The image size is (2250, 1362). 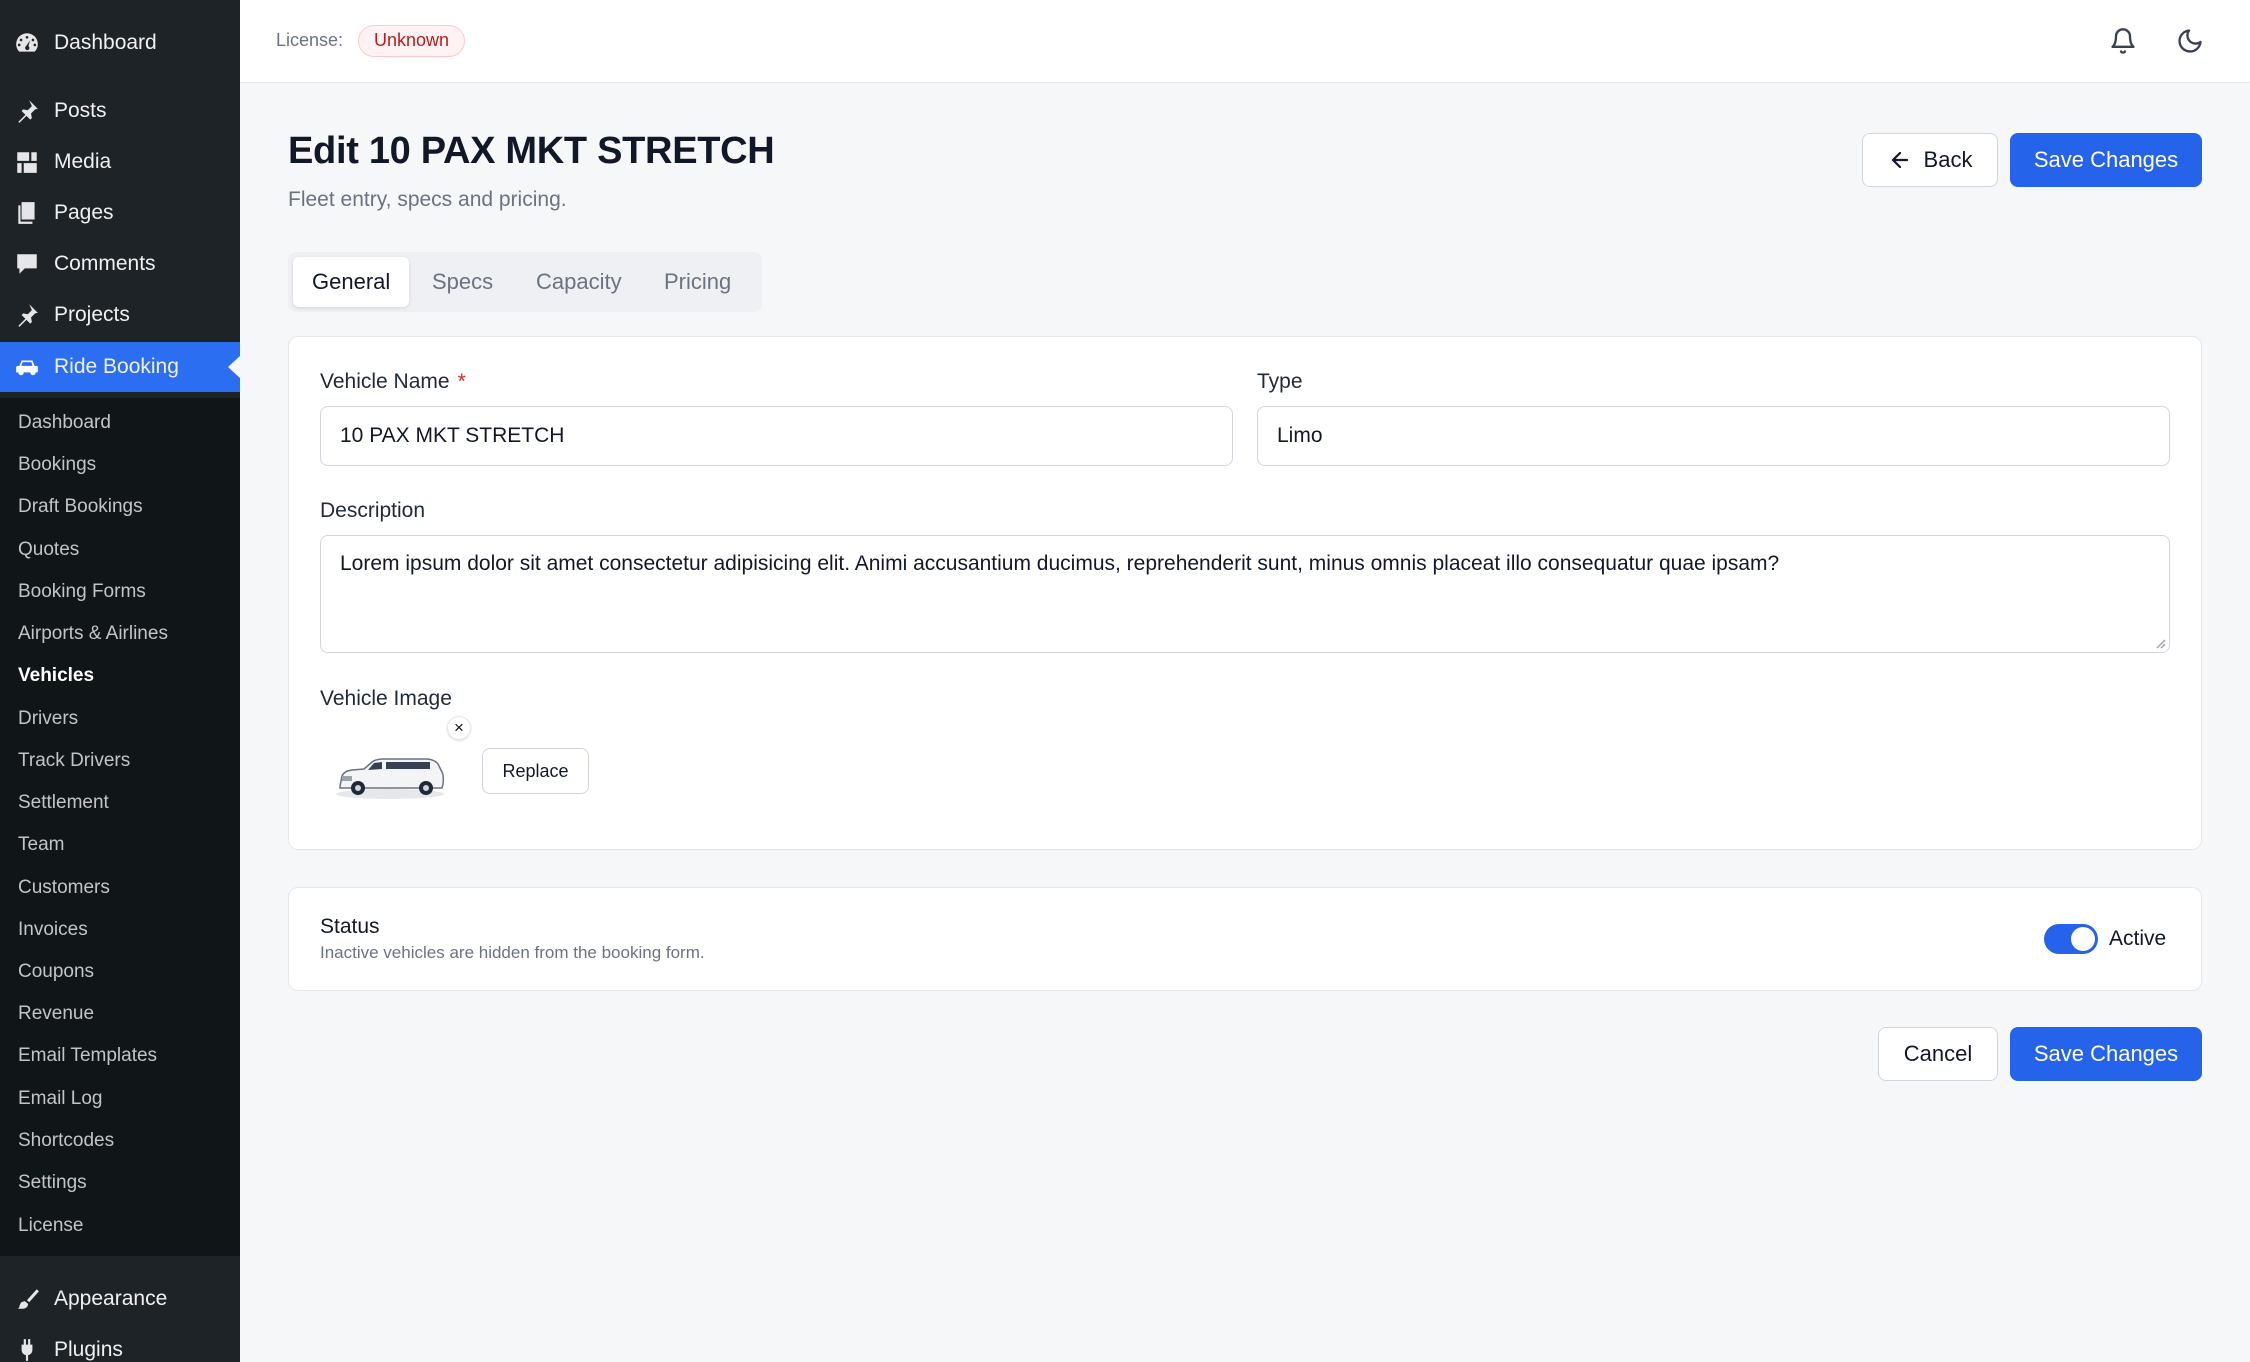 What do you see at coordinates (93, 634) in the screenshot?
I see `submenu-item-airports-airlines: Airports & Airlines` at bounding box center [93, 634].